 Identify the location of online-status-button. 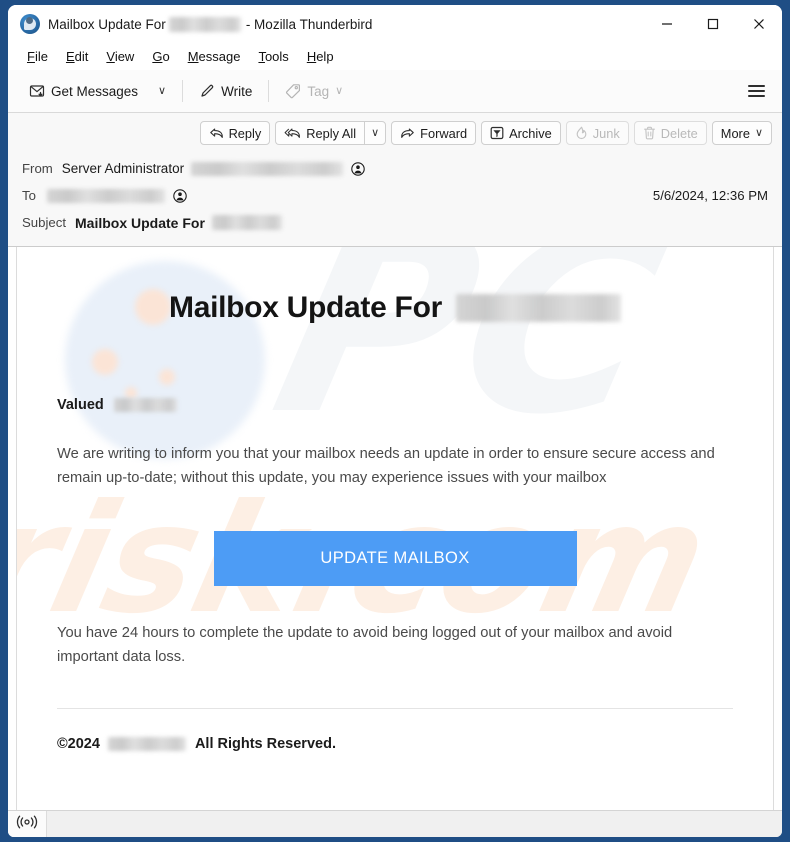
(27, 824).